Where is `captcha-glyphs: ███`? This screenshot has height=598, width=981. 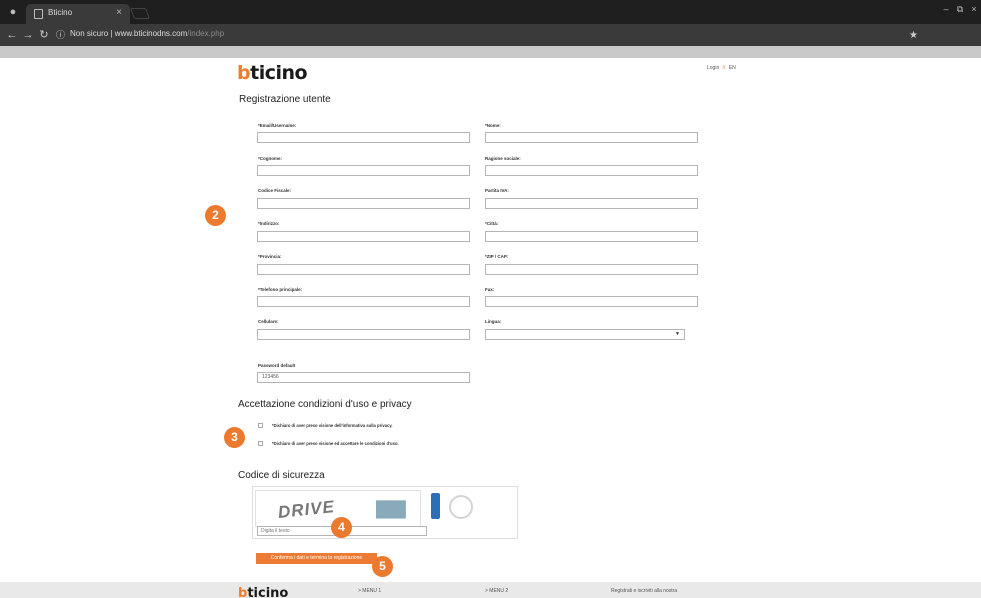
captcha-glyphs: ███ is located at coordinates (391, 509).